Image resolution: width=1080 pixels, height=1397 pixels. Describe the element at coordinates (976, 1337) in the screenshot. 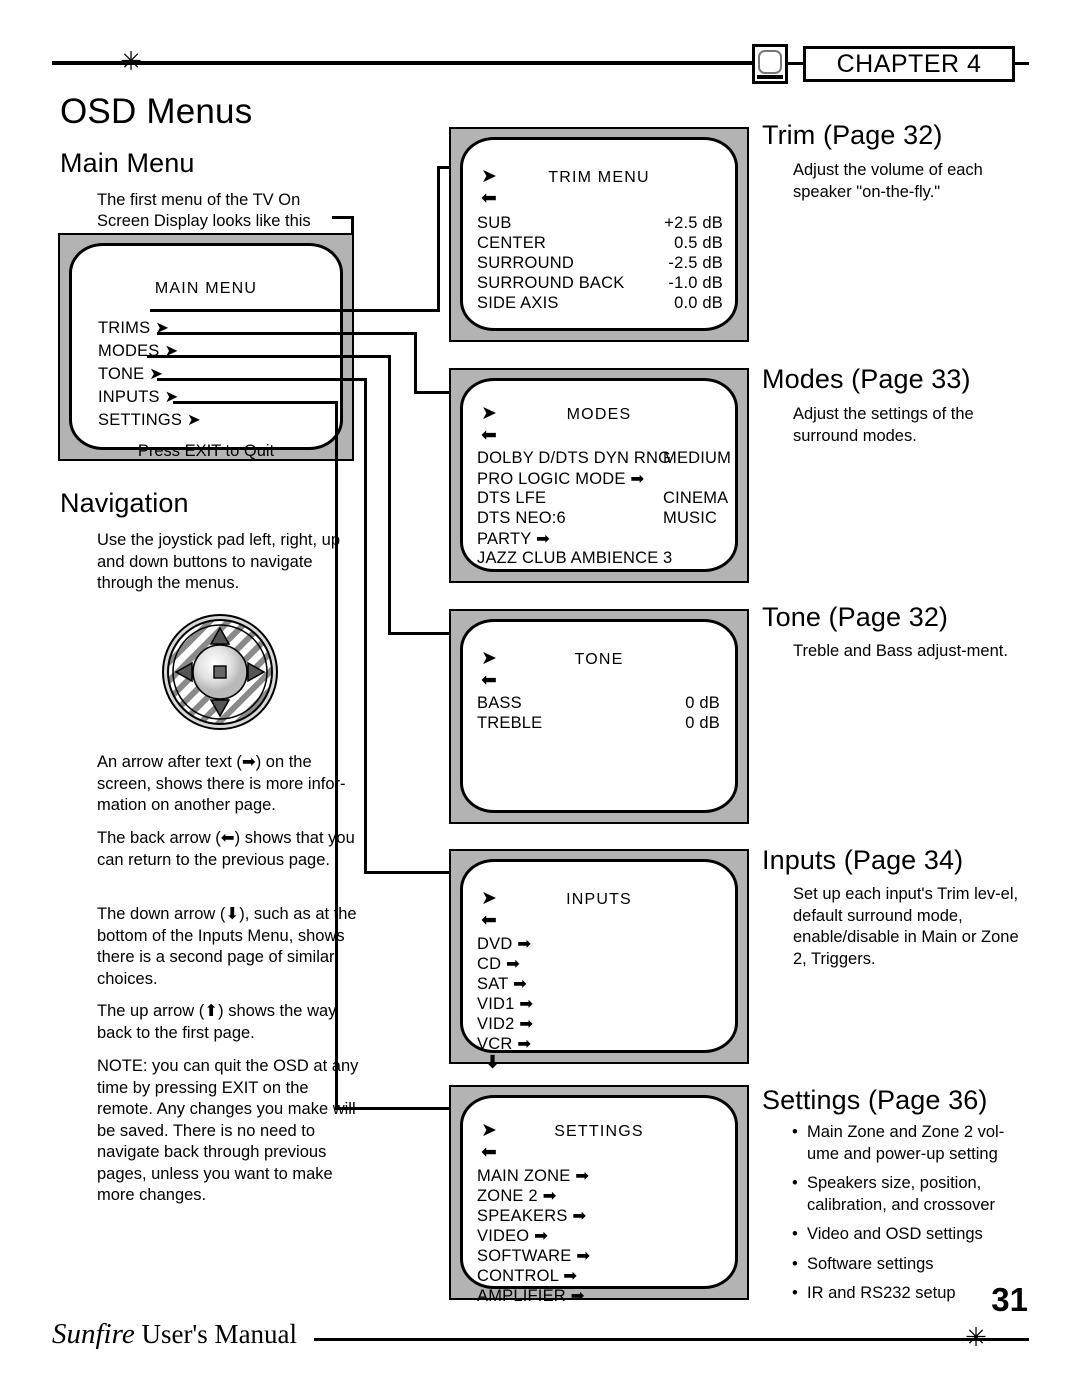

I see `footer-star-icon: ✳` at that location.